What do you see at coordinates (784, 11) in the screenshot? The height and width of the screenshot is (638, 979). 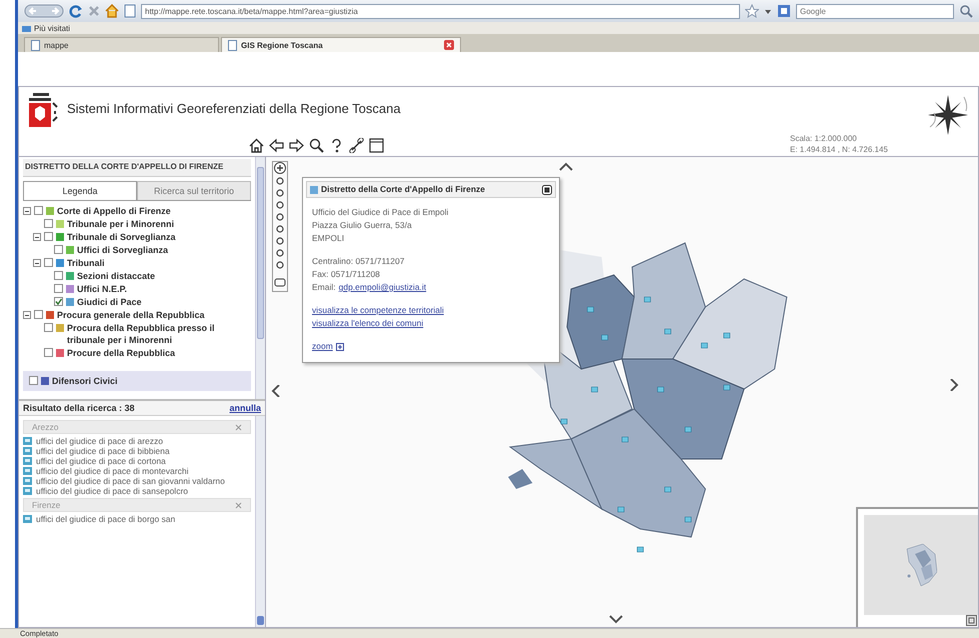 I see `search-engine-icon` at bounding box center [784, 11].